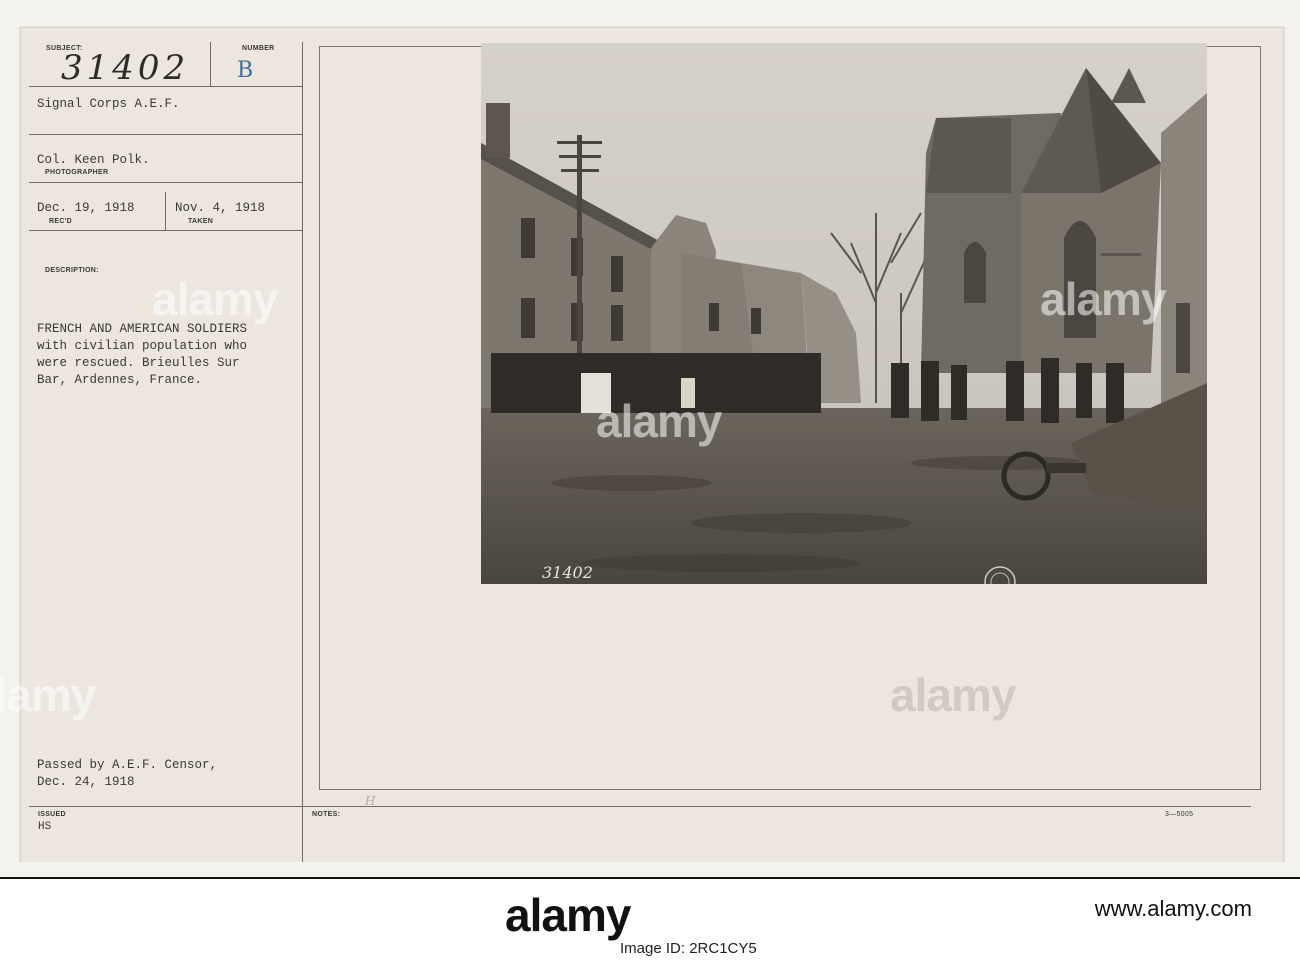  What do you see at coordinates (127, 765) in the screenshot?
I see `censor-line-1: Passed by A.E.F. Censor,` at bounding box center [127, 765].